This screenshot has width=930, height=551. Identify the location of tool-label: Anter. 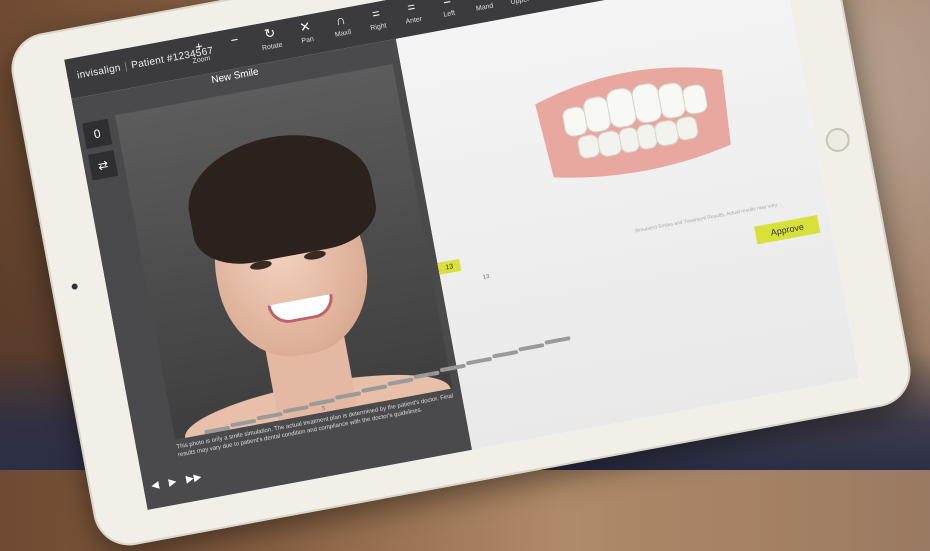
(414, 20).